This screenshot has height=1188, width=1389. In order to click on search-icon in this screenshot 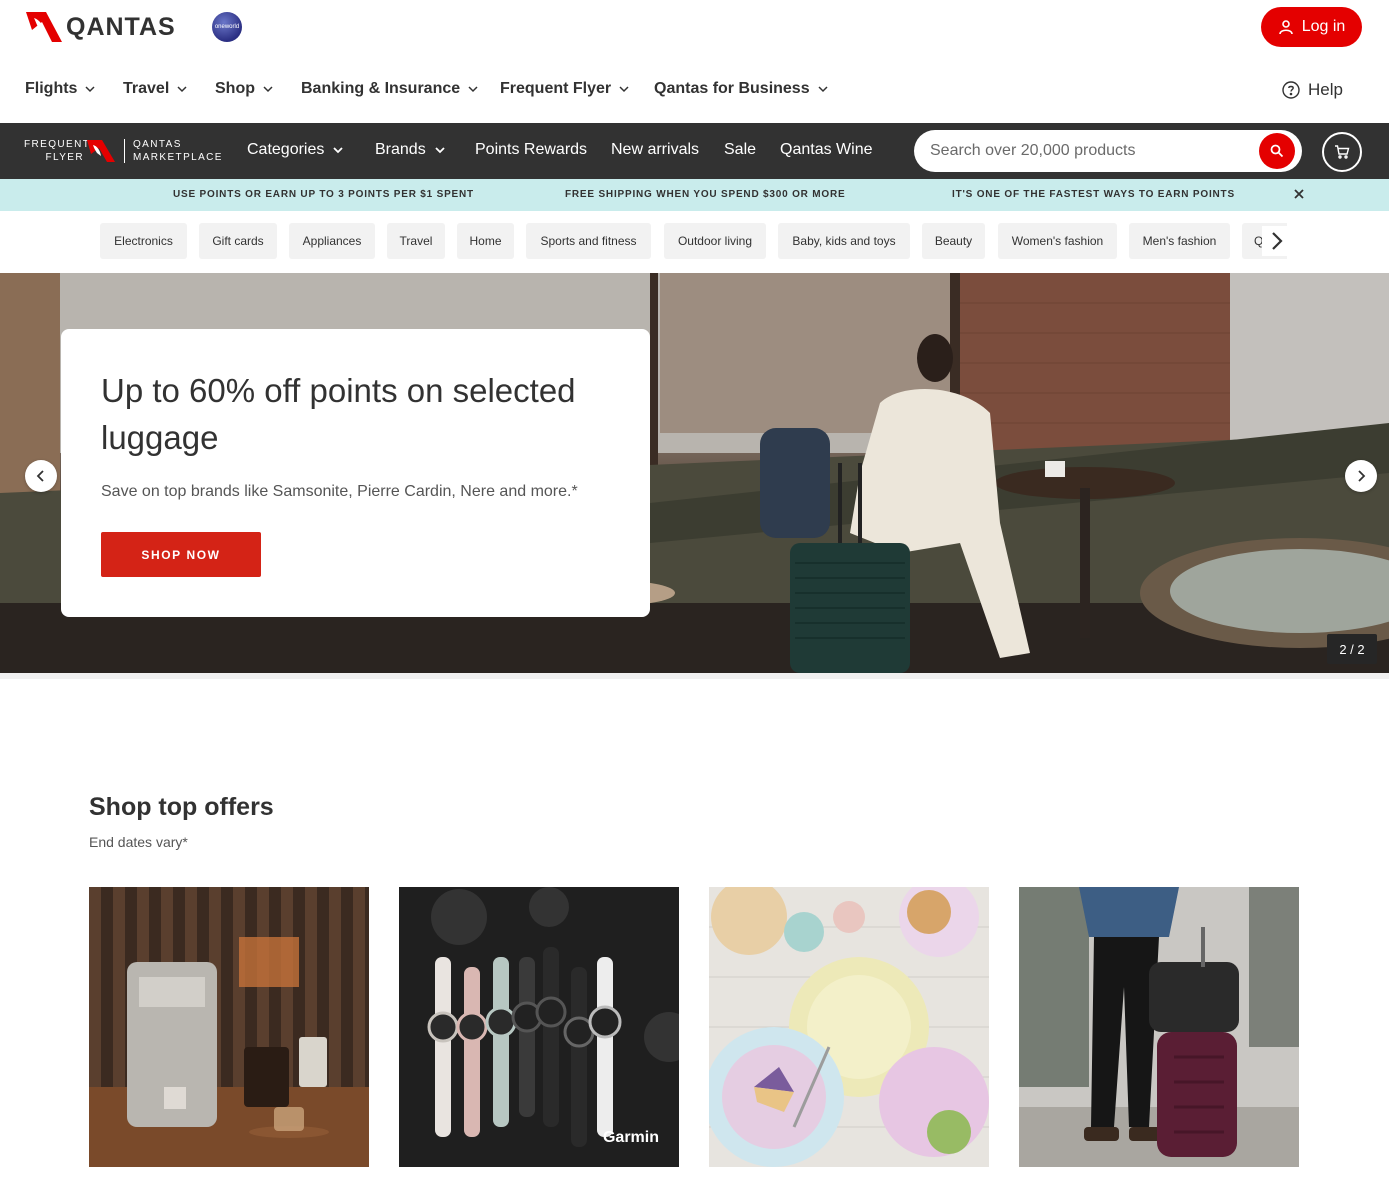, I will do `click(1277, 151)`.